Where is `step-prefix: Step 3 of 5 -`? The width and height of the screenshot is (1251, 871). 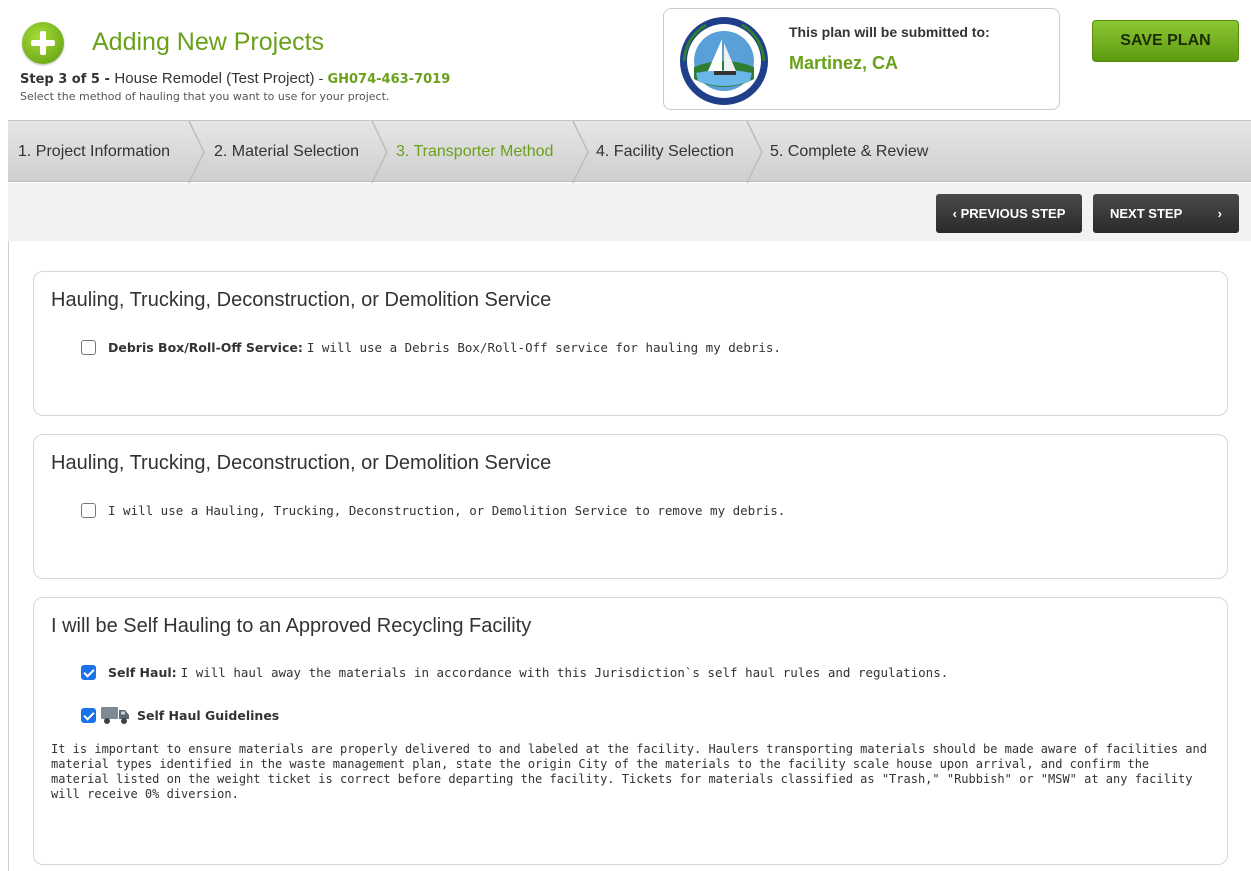 step-prefix: Step 3 of 5 - is located at coordinates (67, 79).